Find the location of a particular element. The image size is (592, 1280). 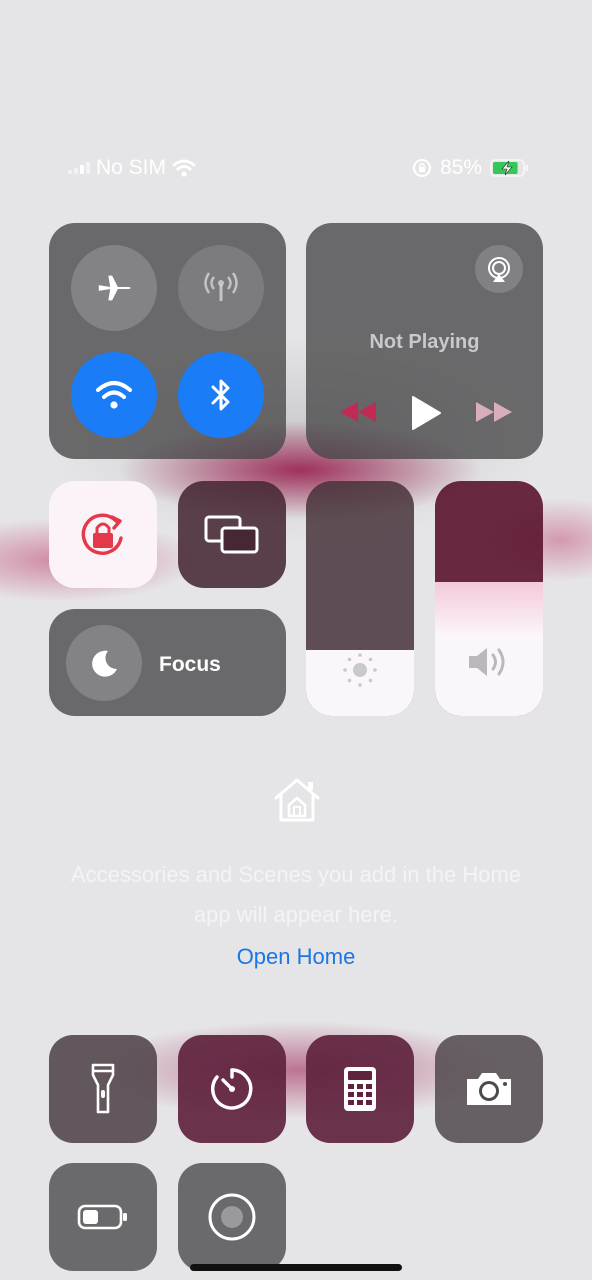

airplay-button is located at coordinates (499, 269).